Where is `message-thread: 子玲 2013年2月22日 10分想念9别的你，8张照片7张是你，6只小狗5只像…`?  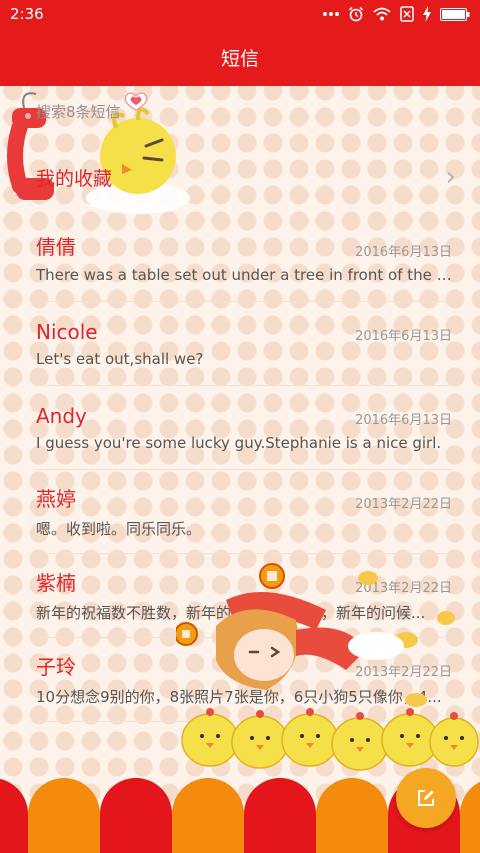
message-thread: 子玲 2013年2月22日 10分想念9别的你，8张照片7张是你，6只小狗5只像… is located at coordinates (240, 680).